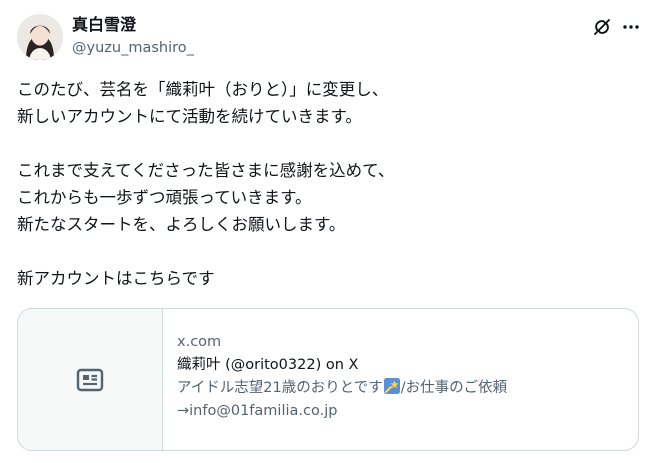 The height and width of the screenshot is (463, 664). I want to click on more-horizontal-icon, so click(631, 27).